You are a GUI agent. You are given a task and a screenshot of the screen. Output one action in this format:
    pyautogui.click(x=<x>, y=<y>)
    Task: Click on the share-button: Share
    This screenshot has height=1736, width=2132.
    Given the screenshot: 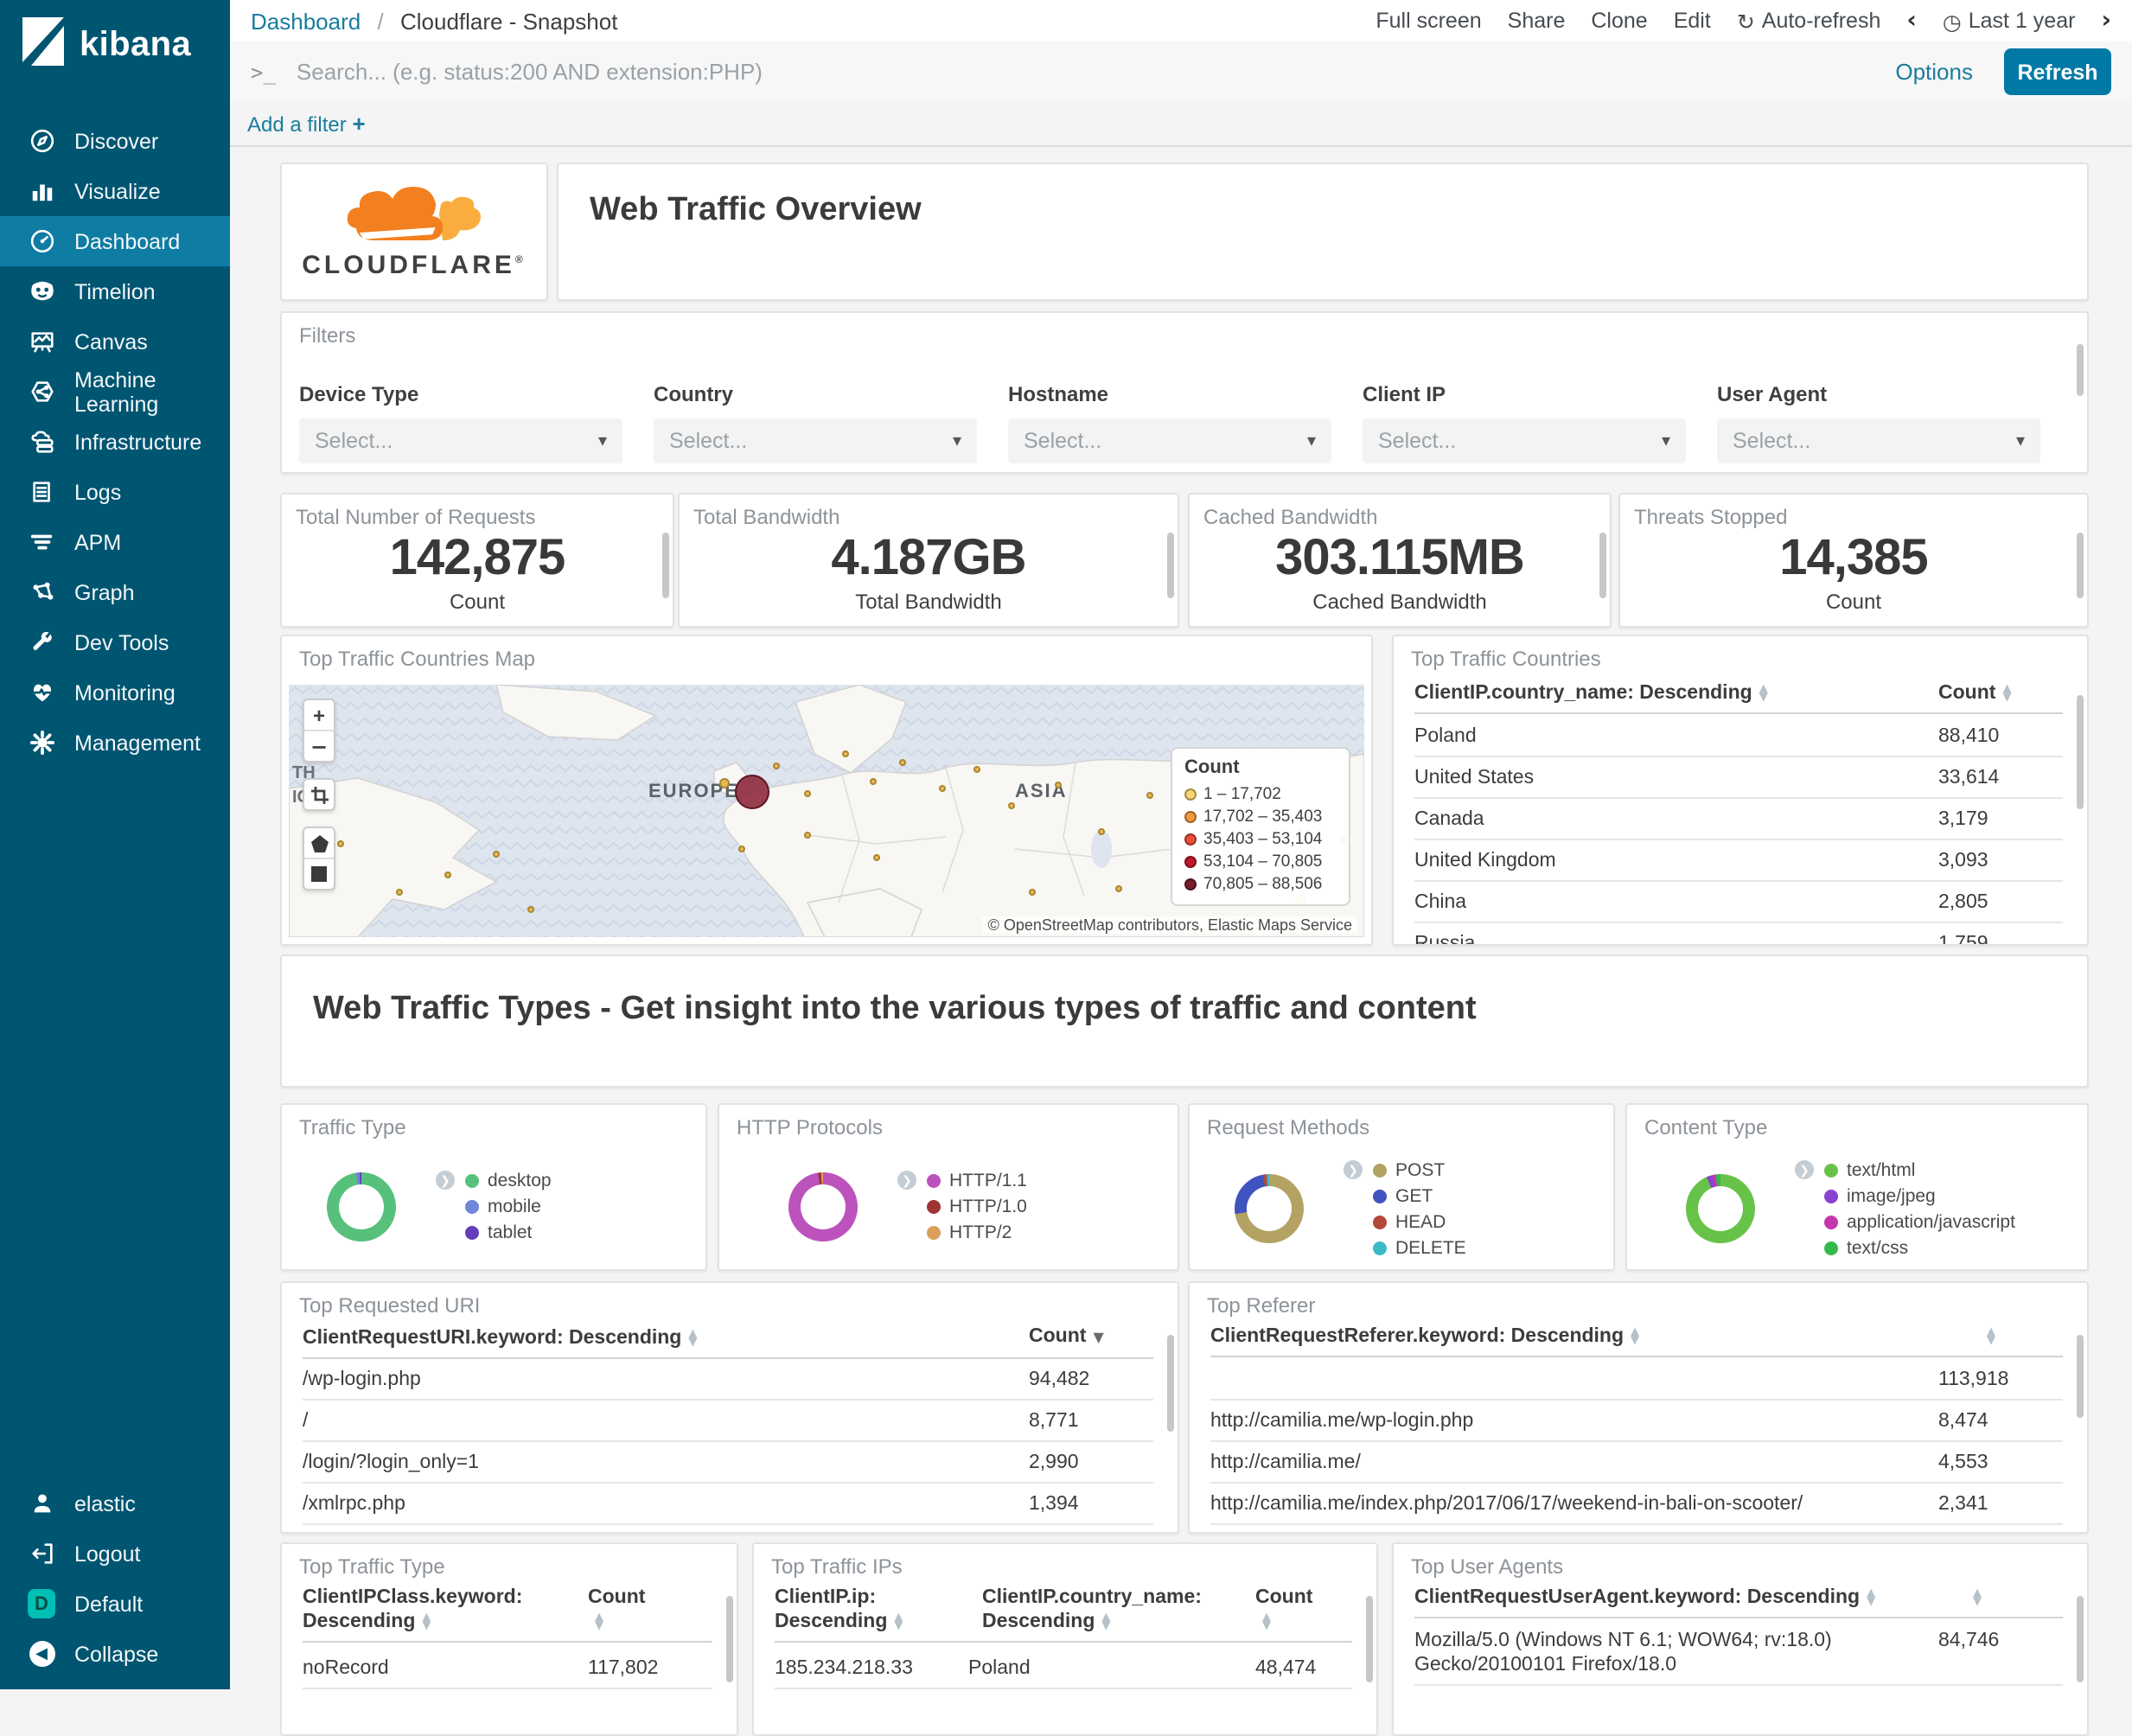 What is the action you would take?
    pyautogui.click(x=1537, y=21)
    